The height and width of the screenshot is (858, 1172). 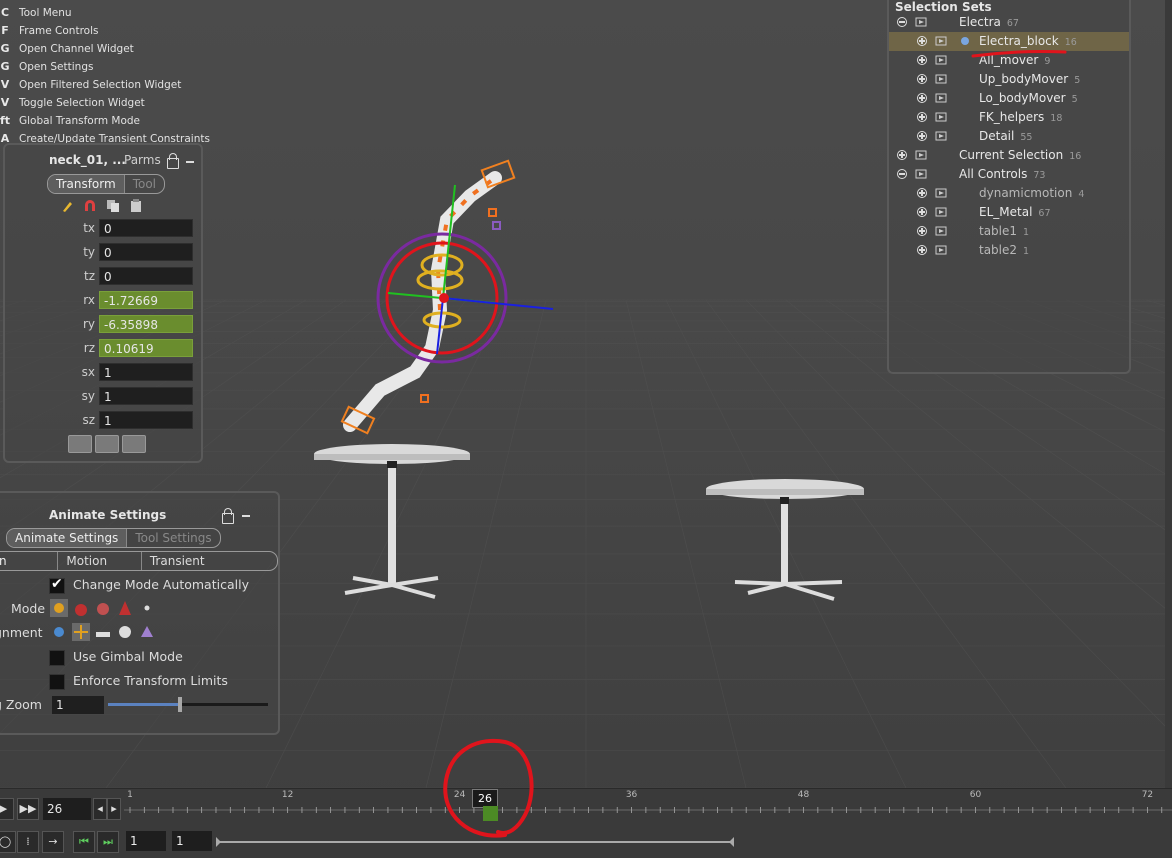 I want to click on range-slider, so click(x=475, y=842).